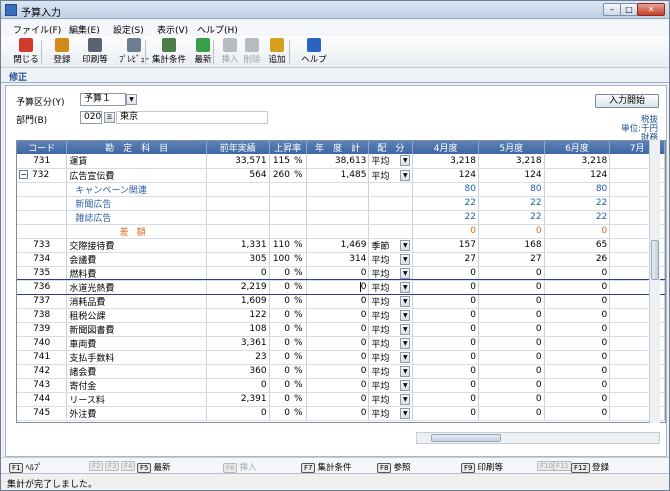 The width and height of the screenshot is (670, 491). What do you see at coordinates (134, 52) in the screenshot?
I see `toolbar-button-3: ﾌﾟﾚﾋﾞｭｰ` at bounding box center [134, 52].